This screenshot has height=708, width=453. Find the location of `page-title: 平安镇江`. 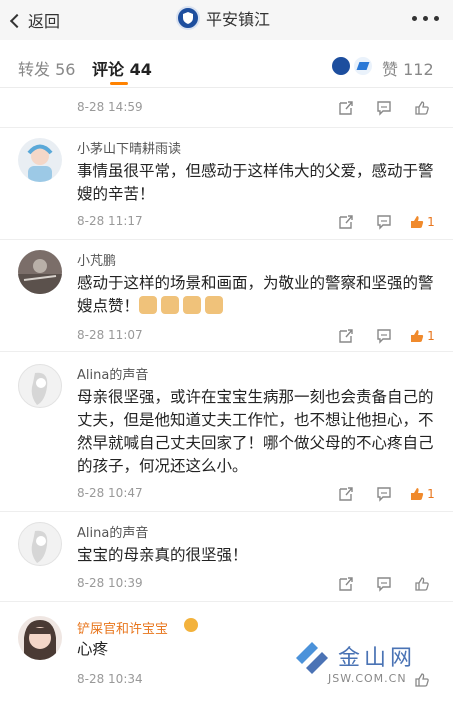

page-title: 平安镇江 is located at coordinates (238, 19).